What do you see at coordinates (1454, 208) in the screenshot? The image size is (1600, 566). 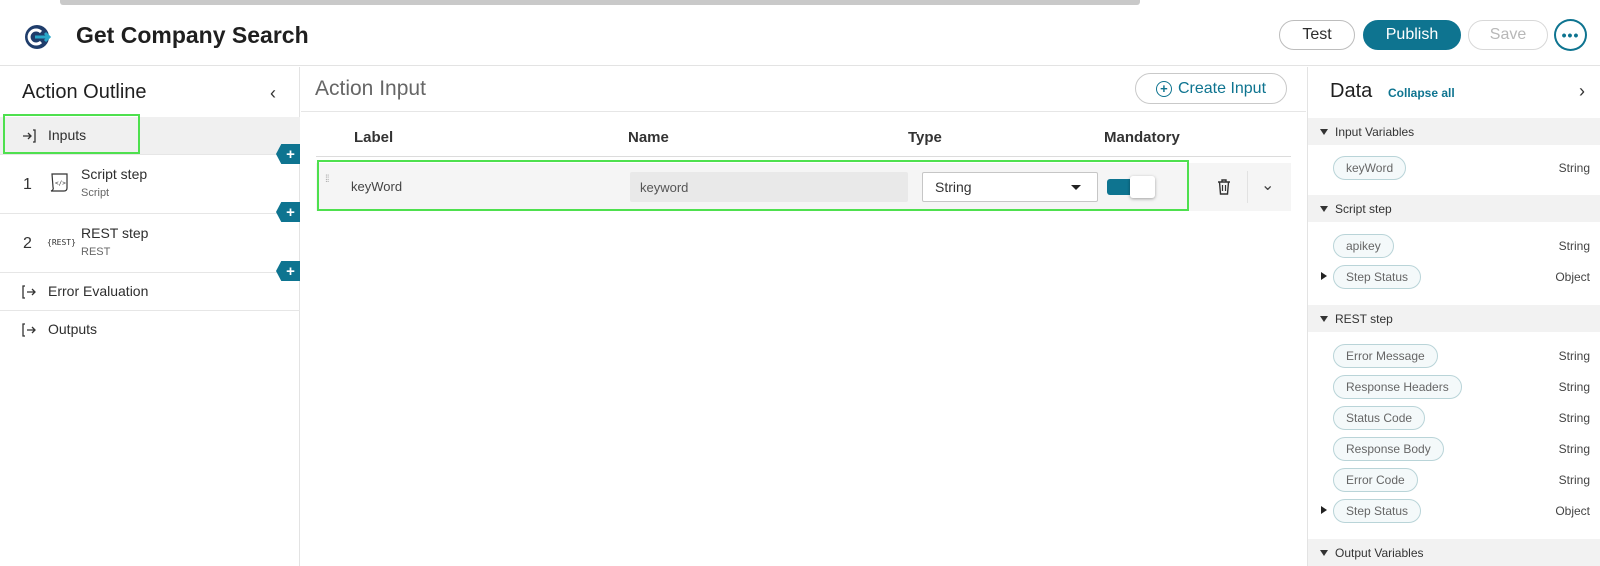 I see `section-header-script-step: Script step` at bounding box center [1454, 208].